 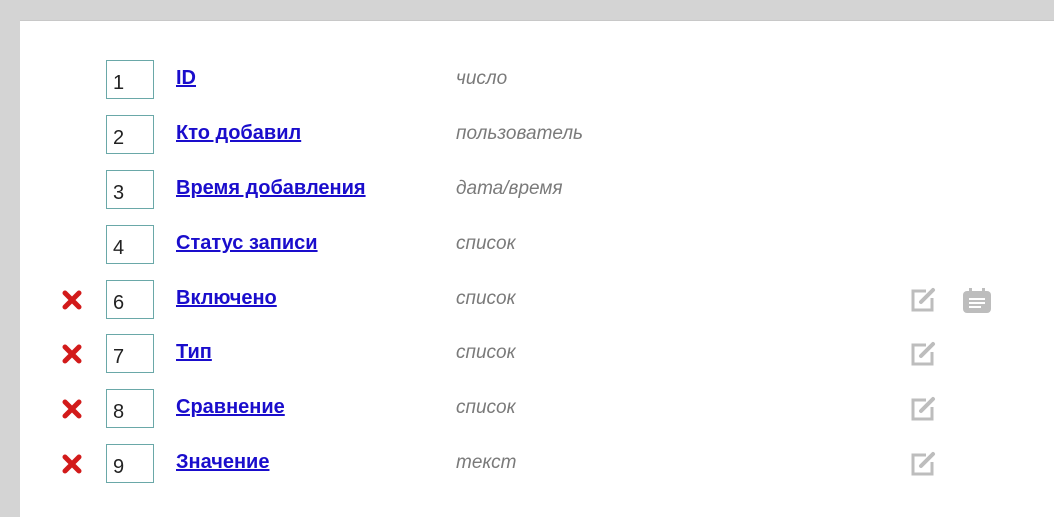 What do you see at coordinates (527, 85) in the screenshot?
I see `field-row: ID число` at bounding box center [527, 85].